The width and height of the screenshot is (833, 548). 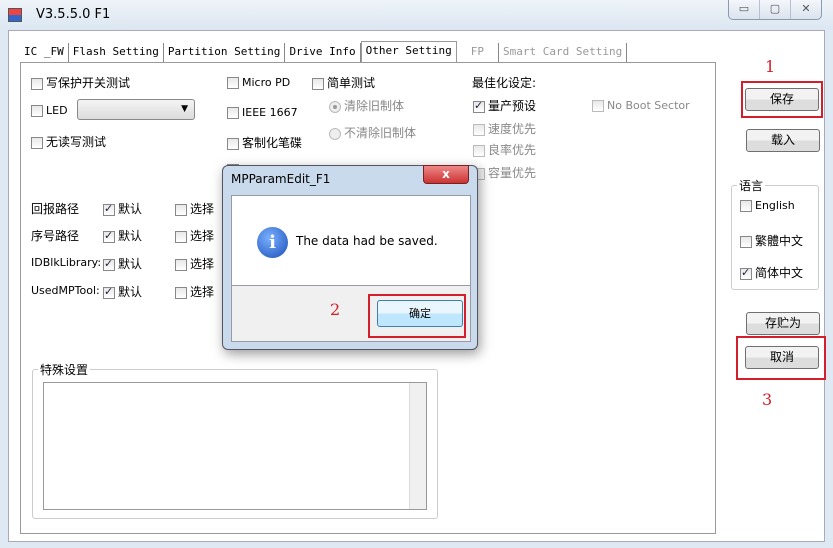 I want to click on led-combo: ▼, so click(x=136, y=109).